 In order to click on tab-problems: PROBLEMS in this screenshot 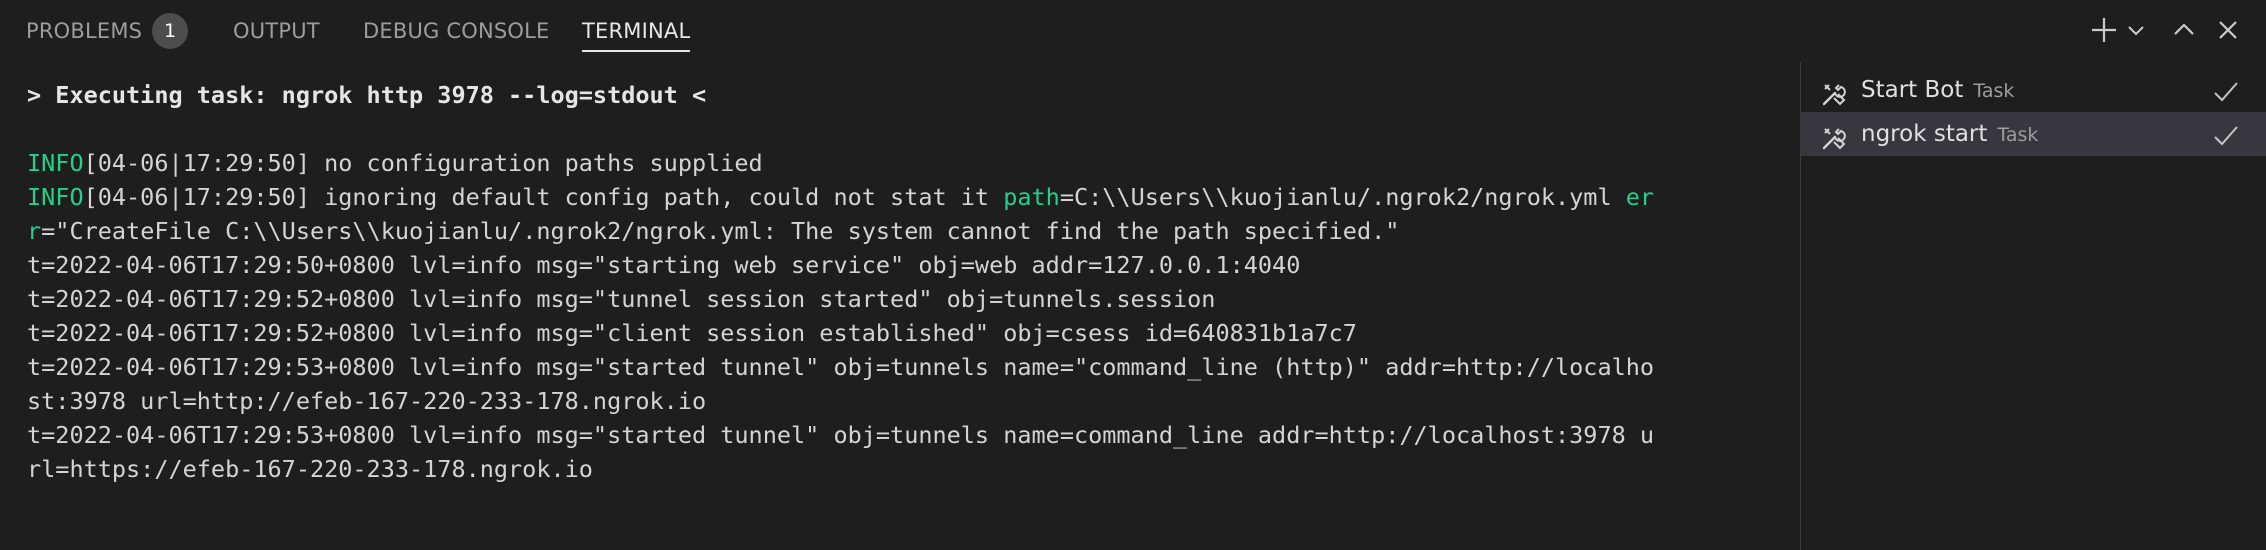, I will do `click(84, 31)`.